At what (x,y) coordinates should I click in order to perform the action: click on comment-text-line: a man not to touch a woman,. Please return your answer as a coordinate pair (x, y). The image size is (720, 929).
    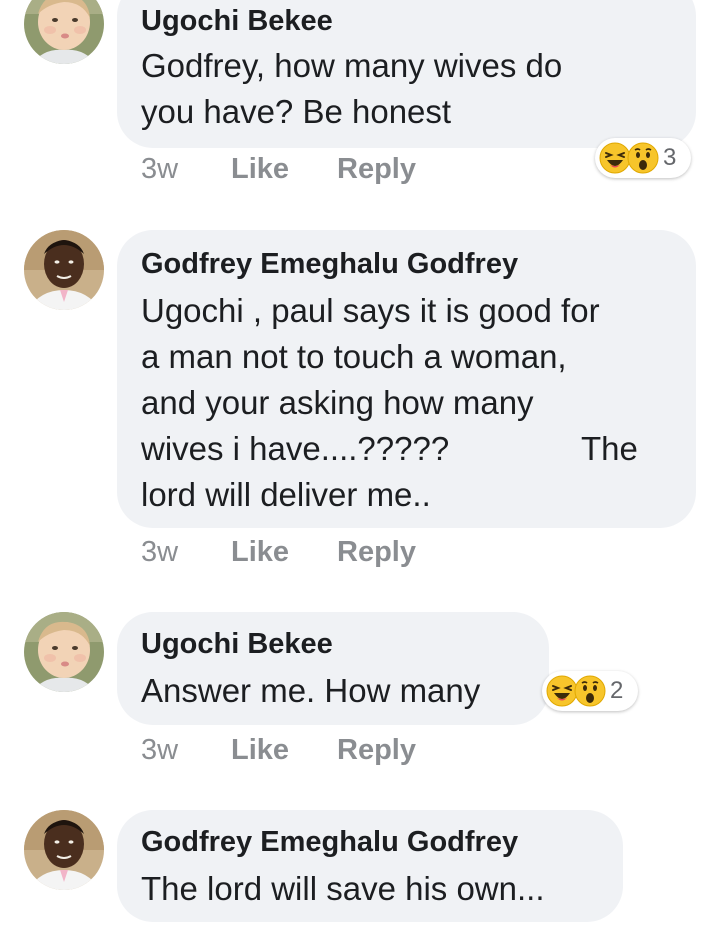
    Looking at the image, I should click on (354, 356).